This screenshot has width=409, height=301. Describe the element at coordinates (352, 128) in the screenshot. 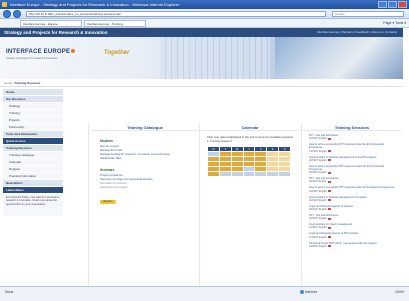

I see `sessions-title: Training Sessions` at that location.